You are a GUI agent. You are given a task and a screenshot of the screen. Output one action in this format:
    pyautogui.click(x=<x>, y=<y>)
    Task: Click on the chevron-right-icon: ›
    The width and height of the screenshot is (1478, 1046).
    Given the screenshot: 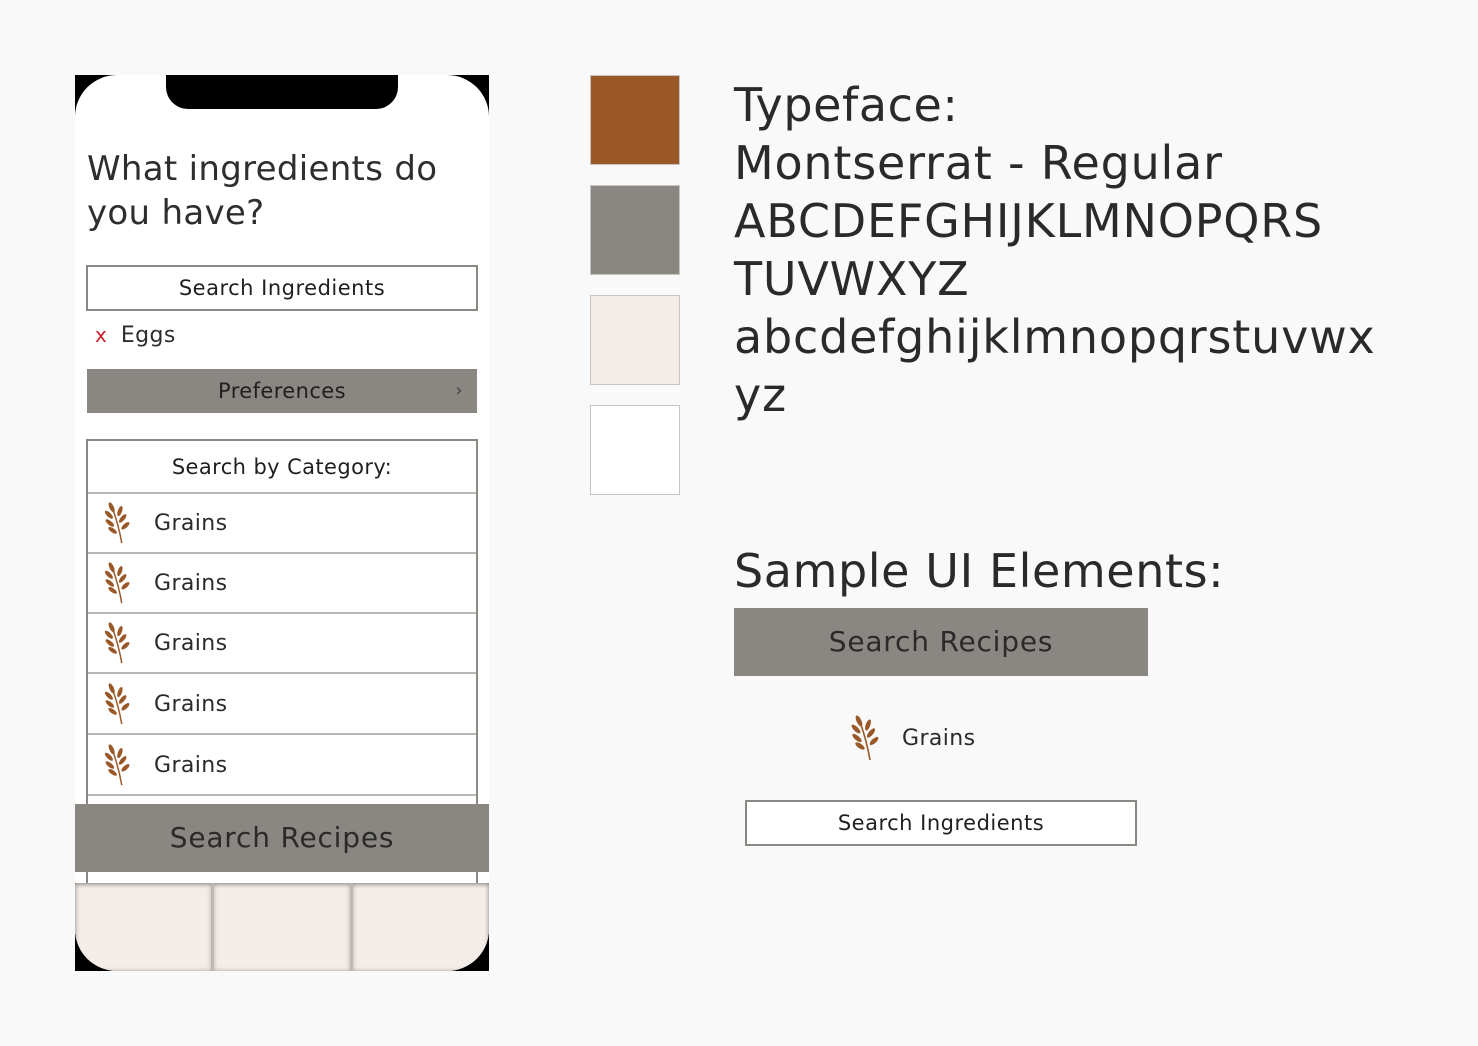 What is the action you would take?
    pyautogui.click(x=459, y=390)
    